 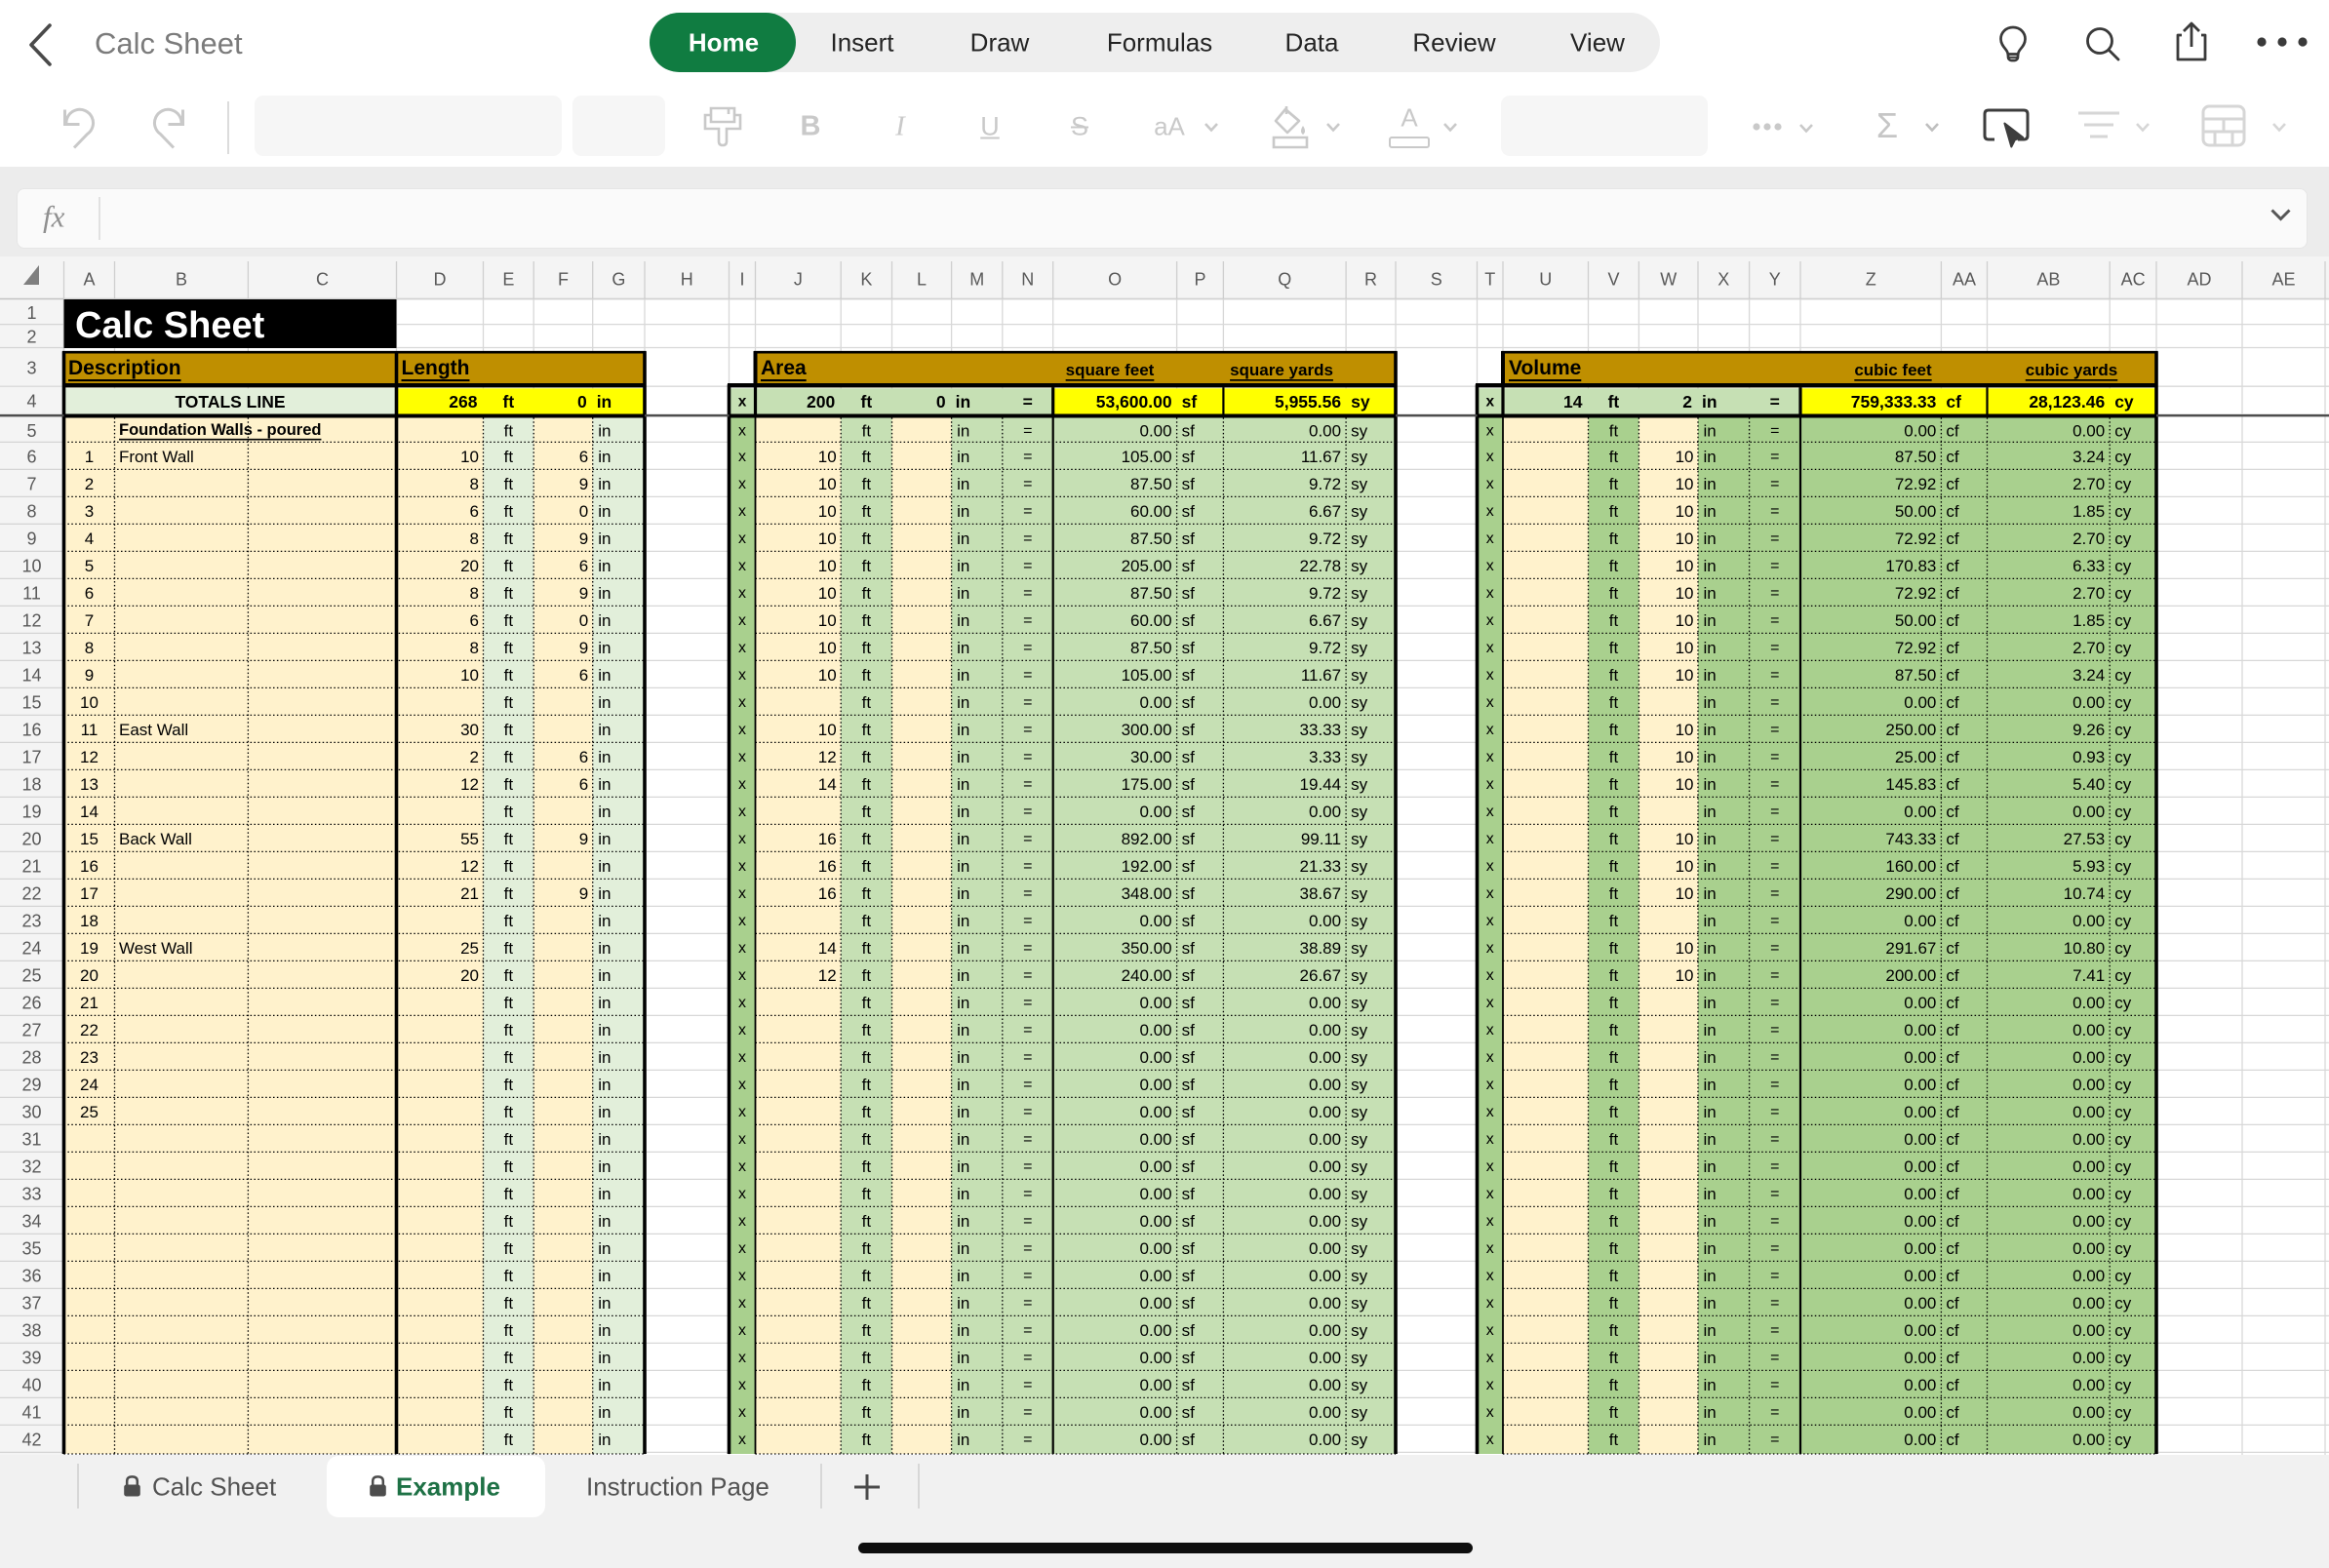 I want to click on svg-text: AD, so click(x=2199, y=279).